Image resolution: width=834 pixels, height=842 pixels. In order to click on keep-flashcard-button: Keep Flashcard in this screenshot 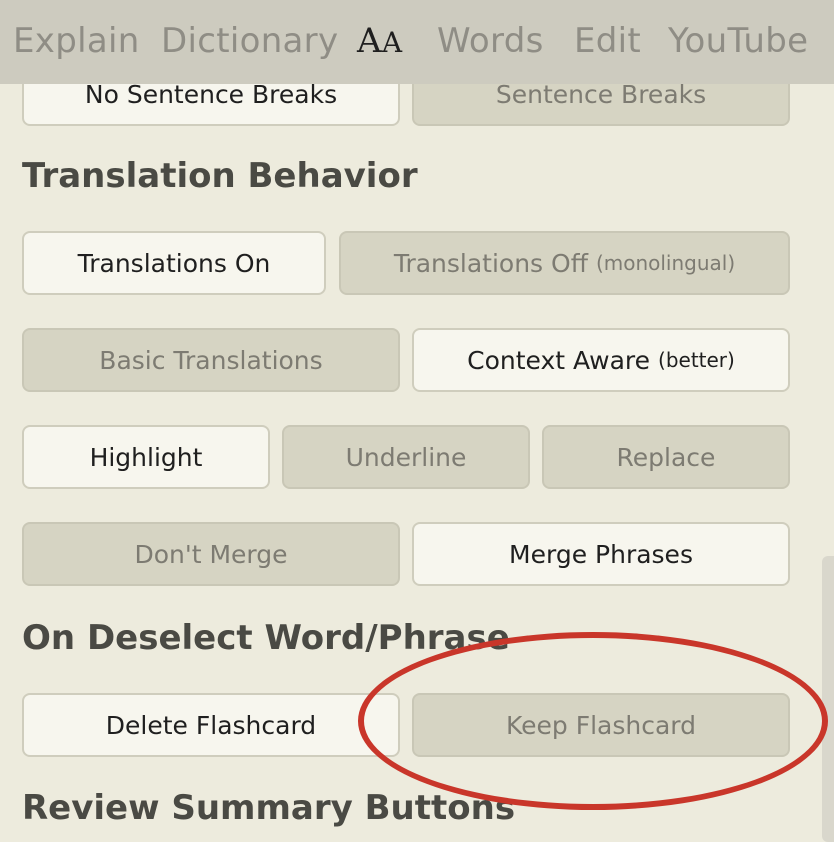, I will do `click(601, 725)`.